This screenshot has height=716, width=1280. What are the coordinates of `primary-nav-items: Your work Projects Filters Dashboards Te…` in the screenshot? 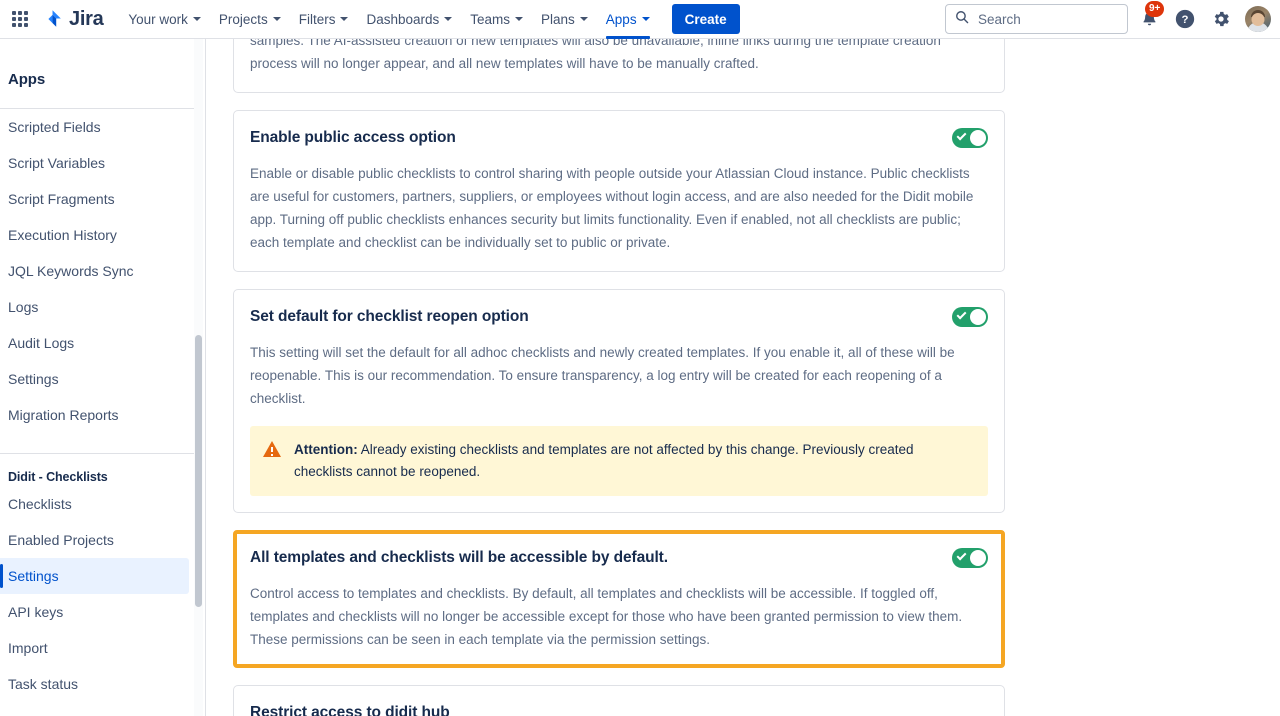 It's located at (429, 19).